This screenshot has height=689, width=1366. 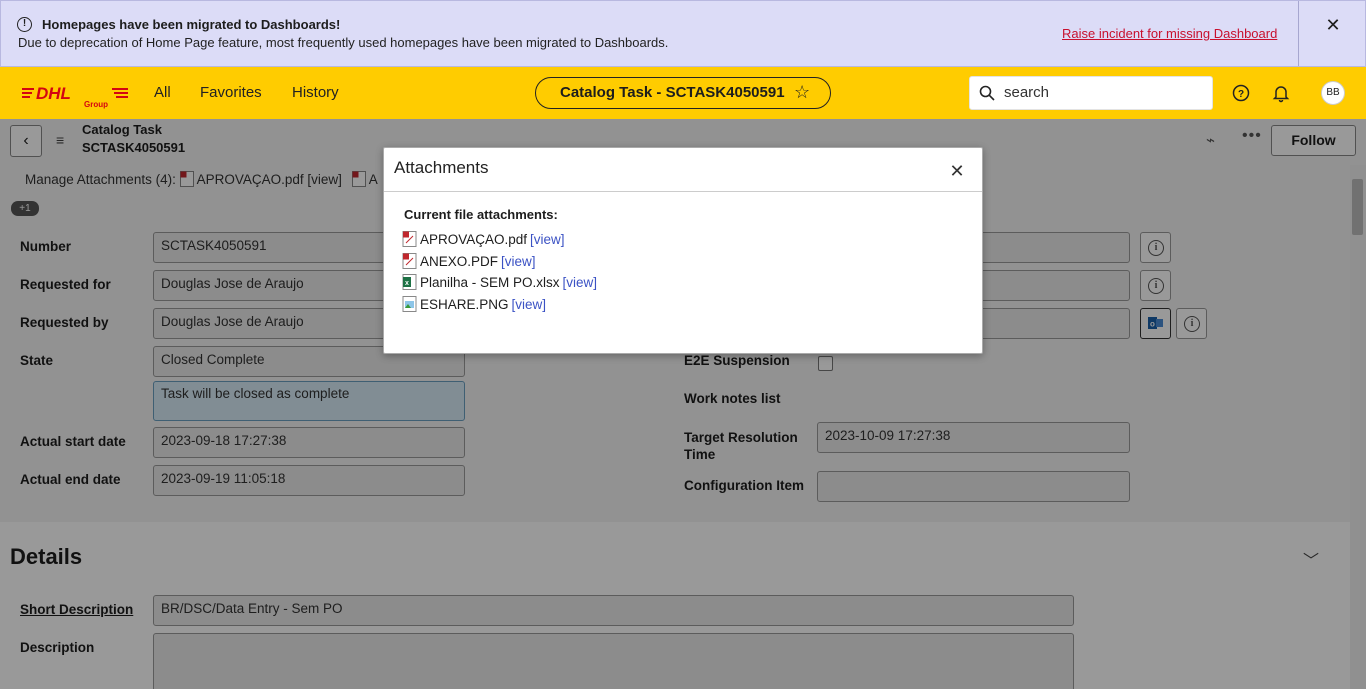 I want to click on attachment-name: ANEXO.PDF, so click(x=459, y=261).